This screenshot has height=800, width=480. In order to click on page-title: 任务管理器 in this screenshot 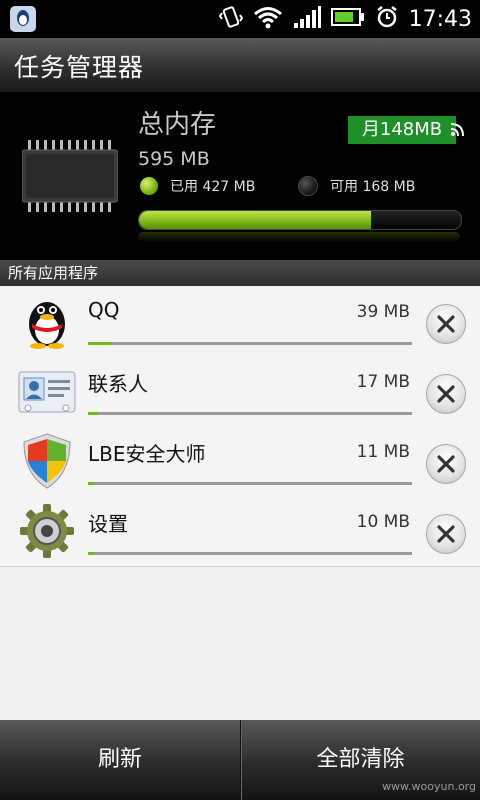, I will do `click(79, 67)`.